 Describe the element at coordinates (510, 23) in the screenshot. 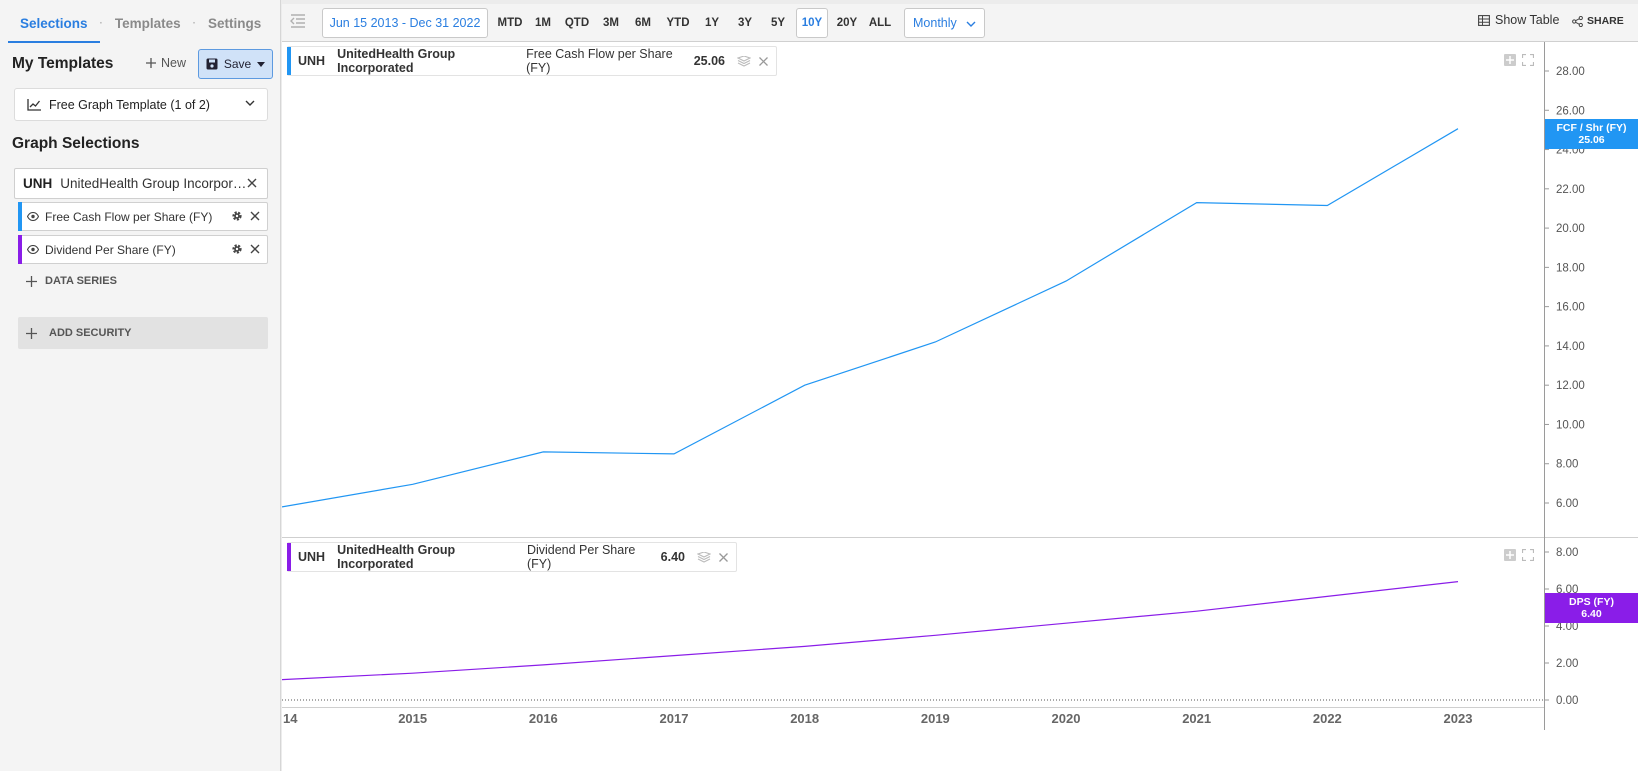

I see `period-mtd: MTD` at that location.